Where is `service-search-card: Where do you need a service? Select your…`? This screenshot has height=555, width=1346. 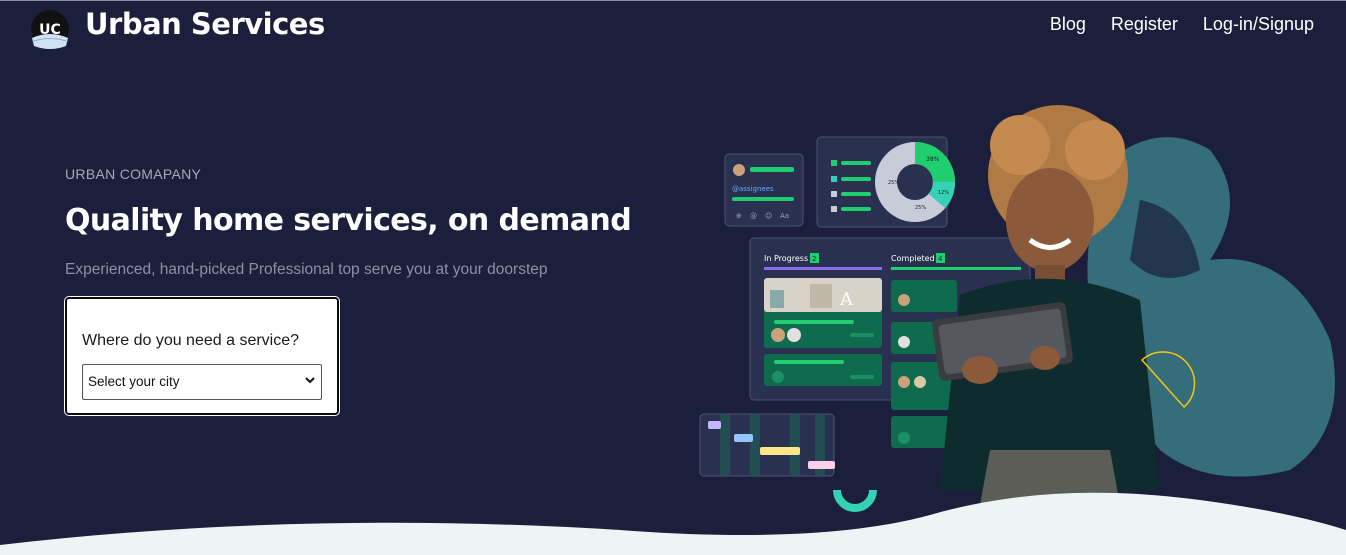 service-search-card: Where do you need a service? Select your… is located at coordinates (202, 356).